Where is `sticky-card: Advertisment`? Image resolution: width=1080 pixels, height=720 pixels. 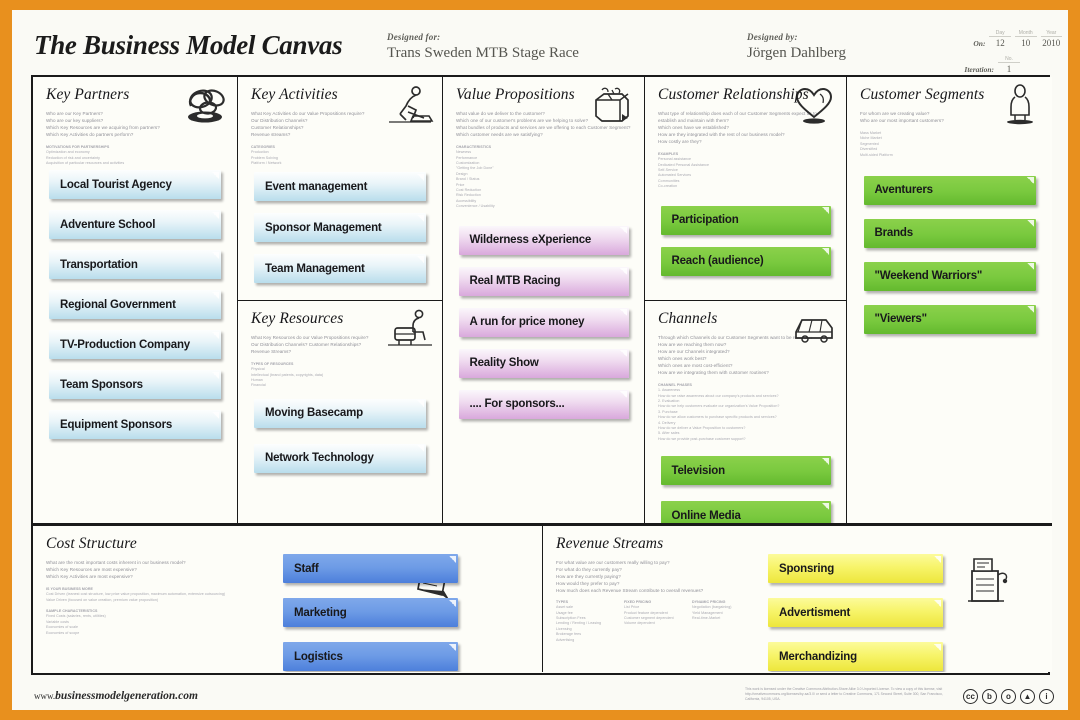
sticky-card: Advertisment is located at coordinates (855, 612).